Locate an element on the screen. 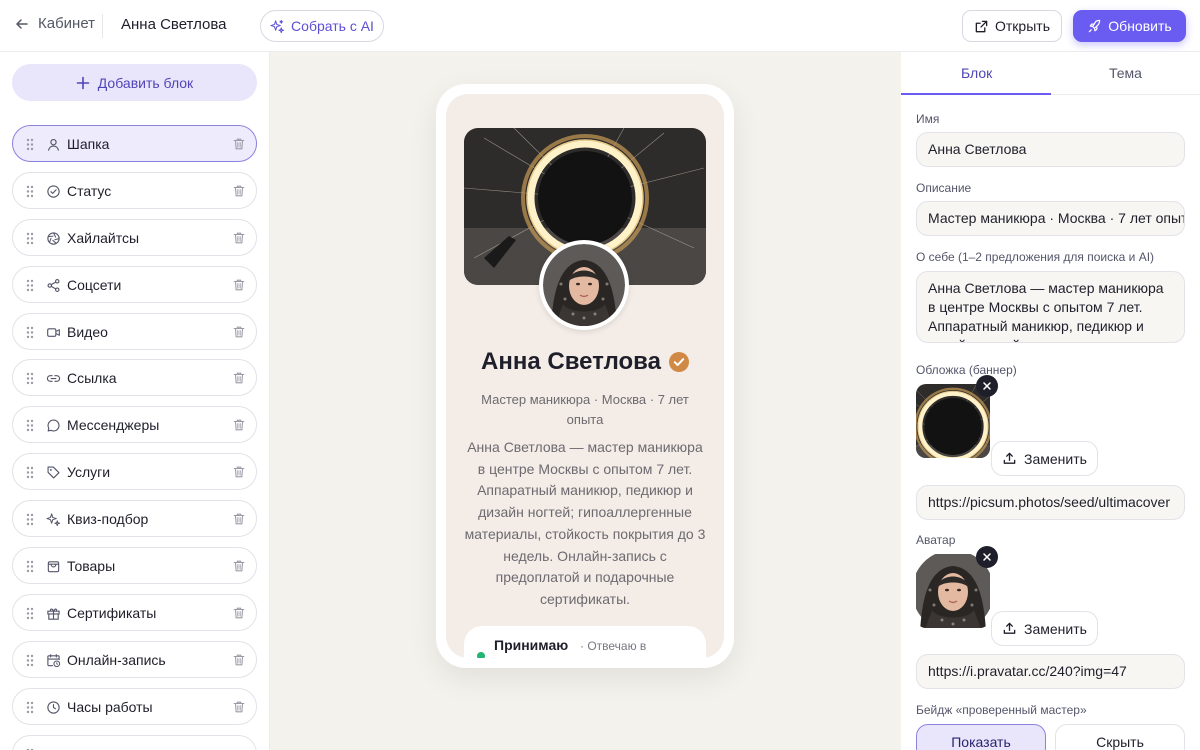 The height and width of the screenshot is (750, 1200). badge-show-button: Показать is located at coordinates (981, 737).